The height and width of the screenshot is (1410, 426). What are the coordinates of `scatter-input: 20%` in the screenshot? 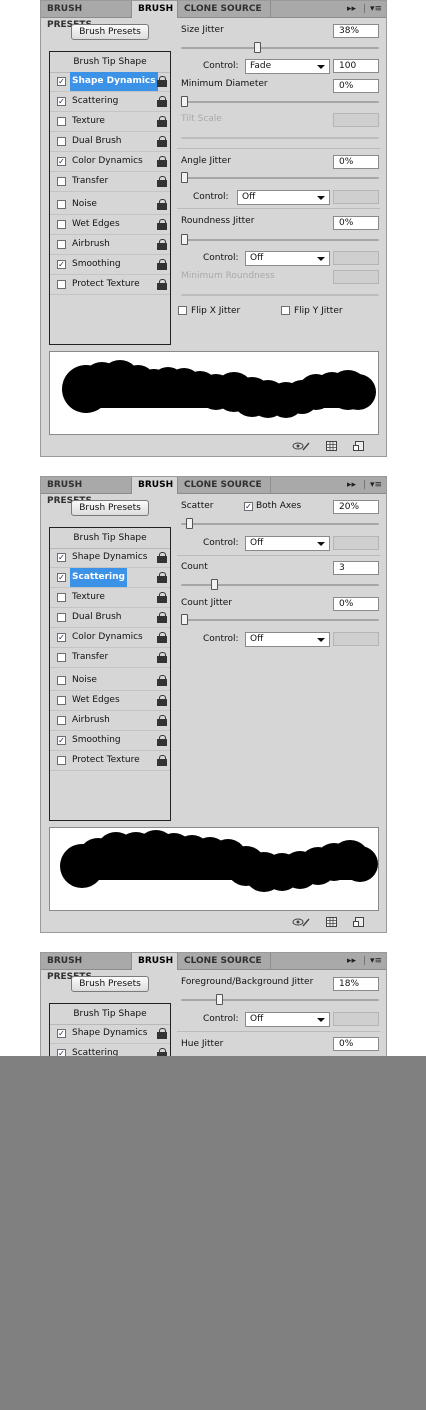 It's located at (356, 507).